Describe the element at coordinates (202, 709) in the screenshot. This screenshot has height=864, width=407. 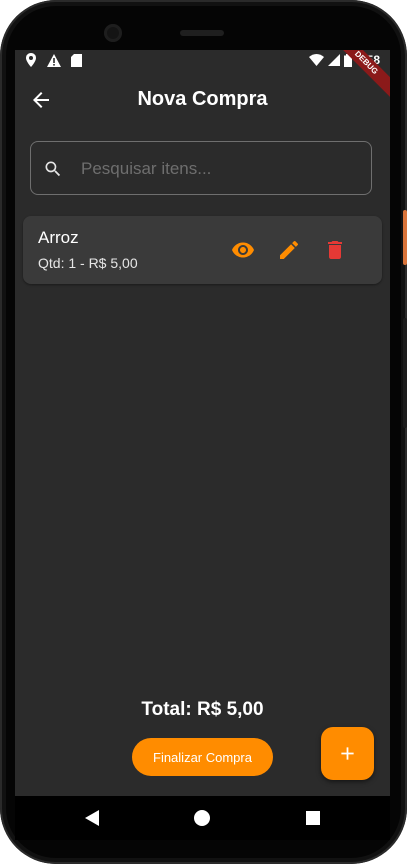
I see `total-label: Total: R$ 5,00` at that location.